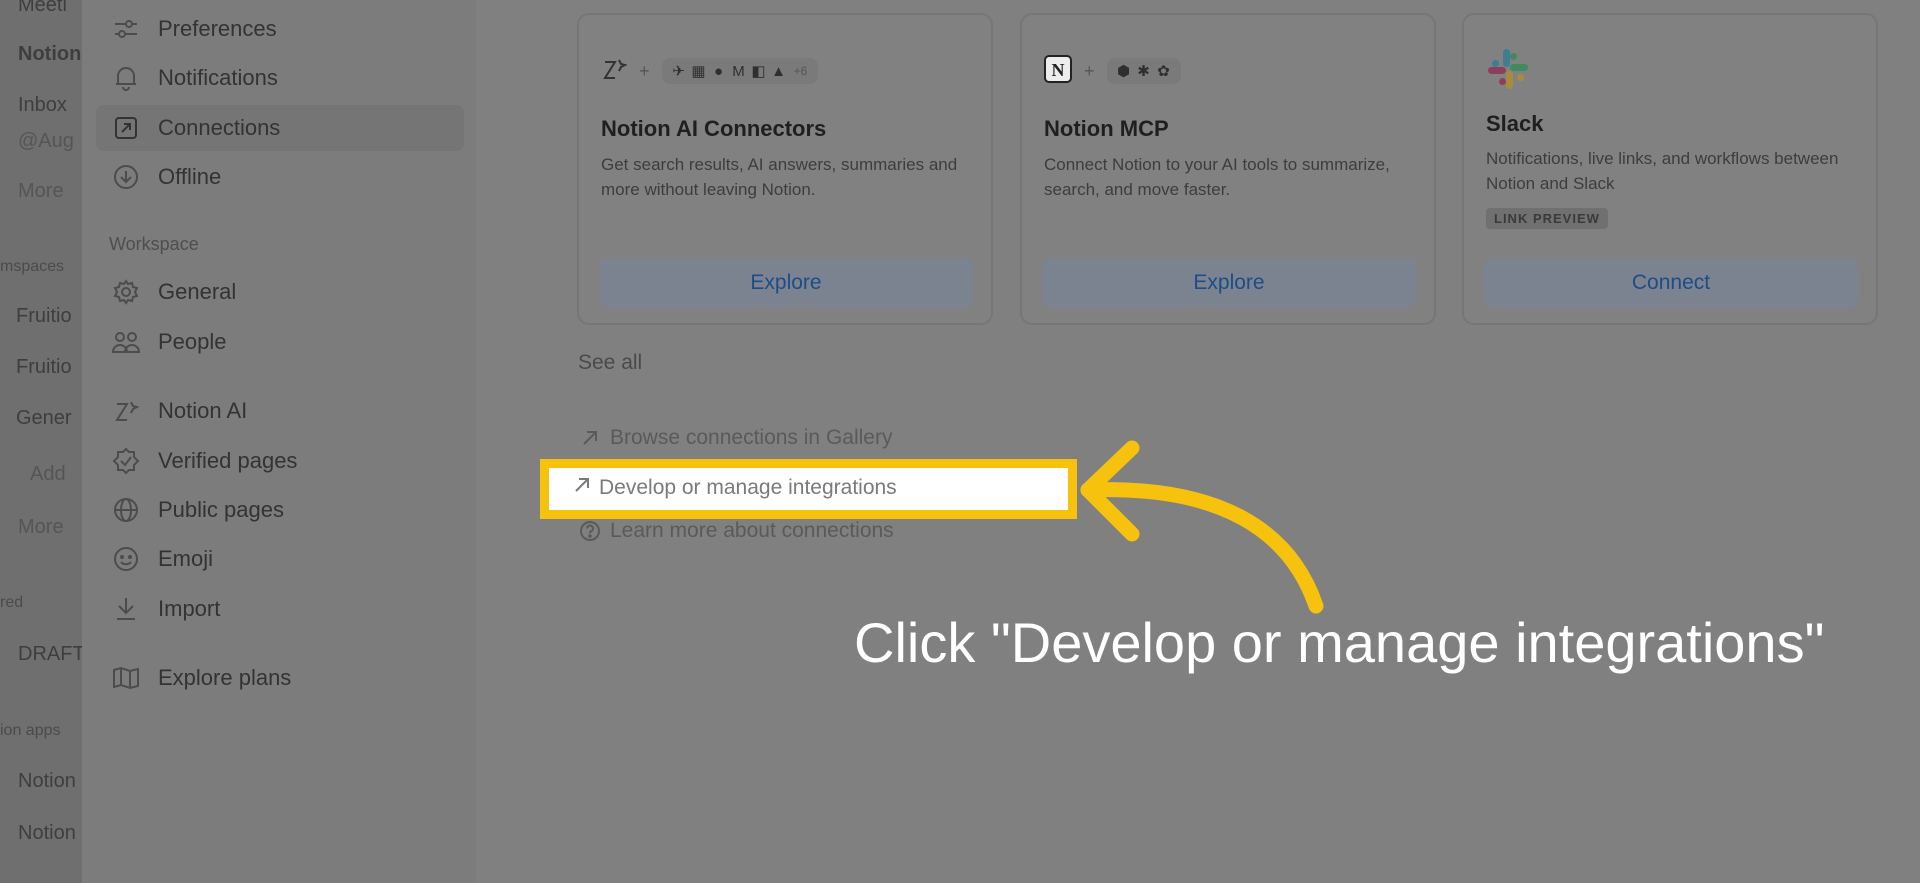 The width and height of the screenshot is (1920, 883). Describe the element at coordinates (126, 461) in the screenshot. I see `verified-badge-icon` at that location.